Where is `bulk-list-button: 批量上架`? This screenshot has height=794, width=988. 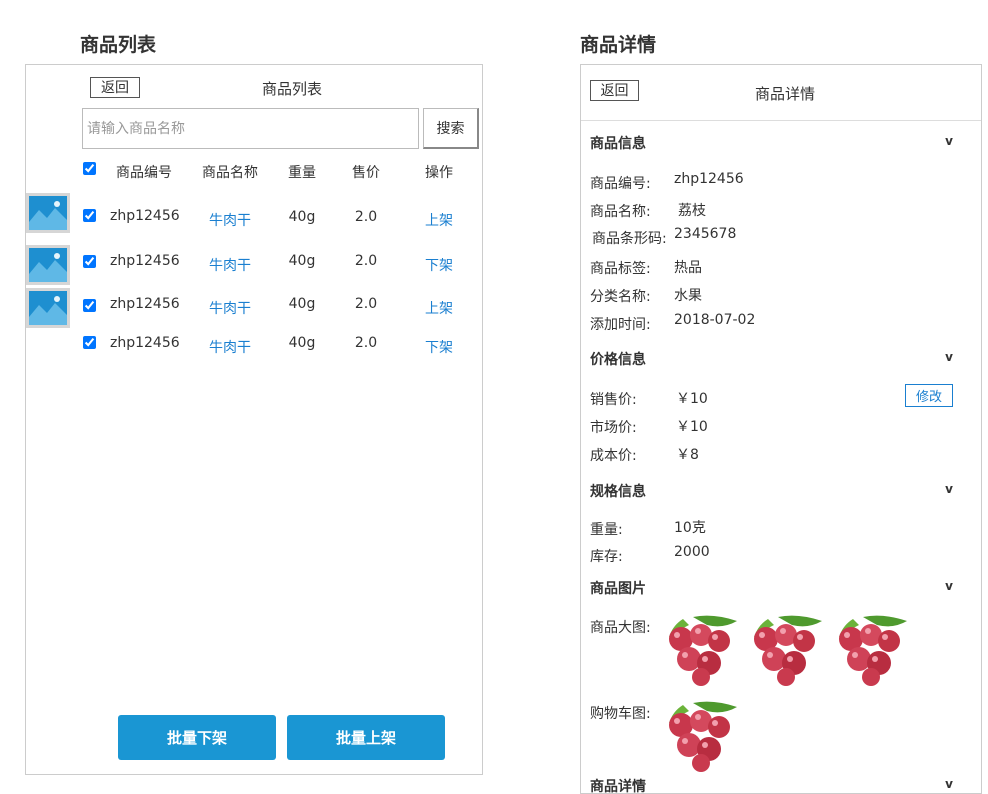
bulk-list-button: 批量上架 is located at coordinates (366, 737).